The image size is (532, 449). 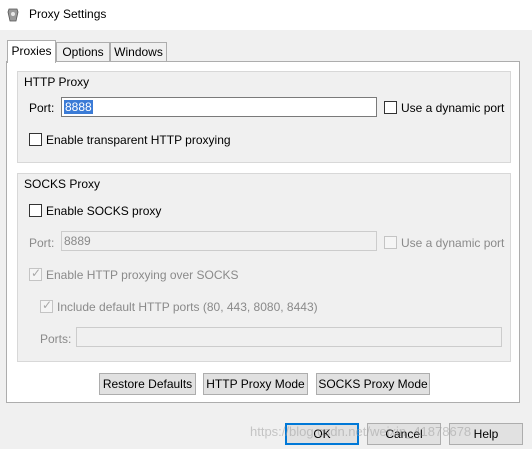 What do you see at coordinates (35, 210) in the screenshot?
I see `enable-socks-checkbox` at bounding box center [35, 210].